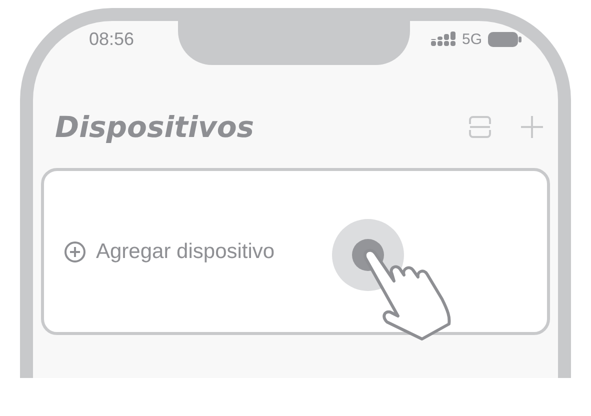 The height and width of the screenshot is (416, 591). I want to click on status-time: 08:56, so click(111, 39).